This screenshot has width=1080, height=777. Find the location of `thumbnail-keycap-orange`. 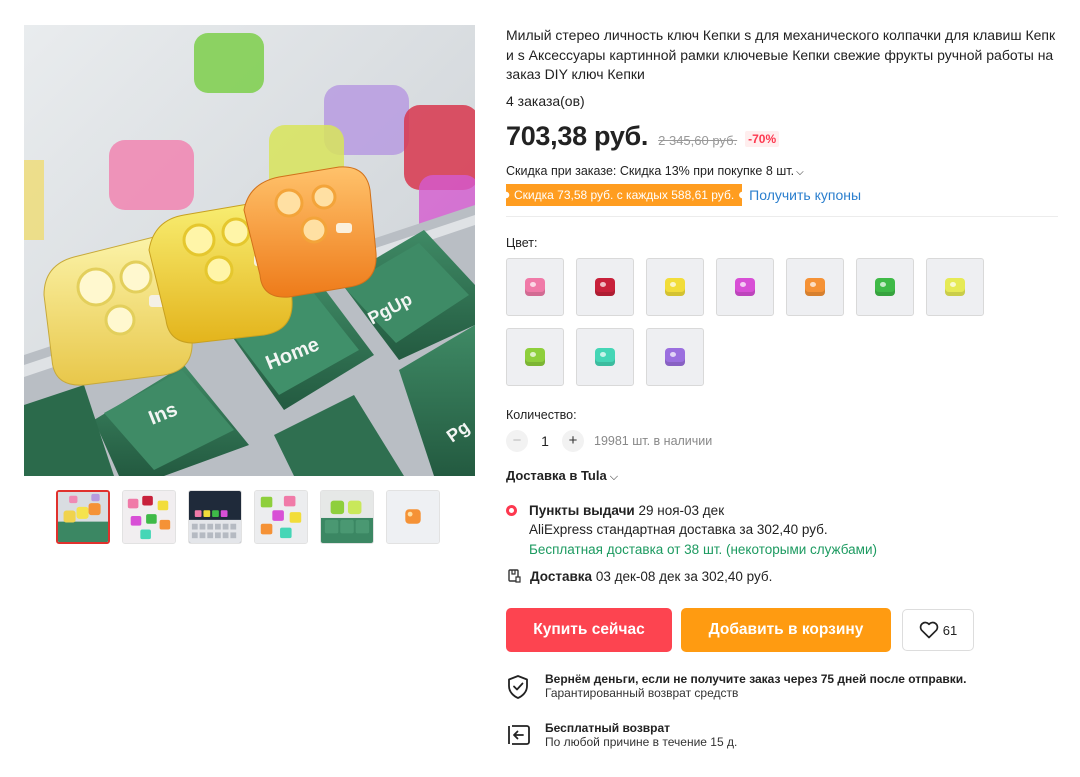

thumbnail-keycap-orange is located at coordinates (413, 517).